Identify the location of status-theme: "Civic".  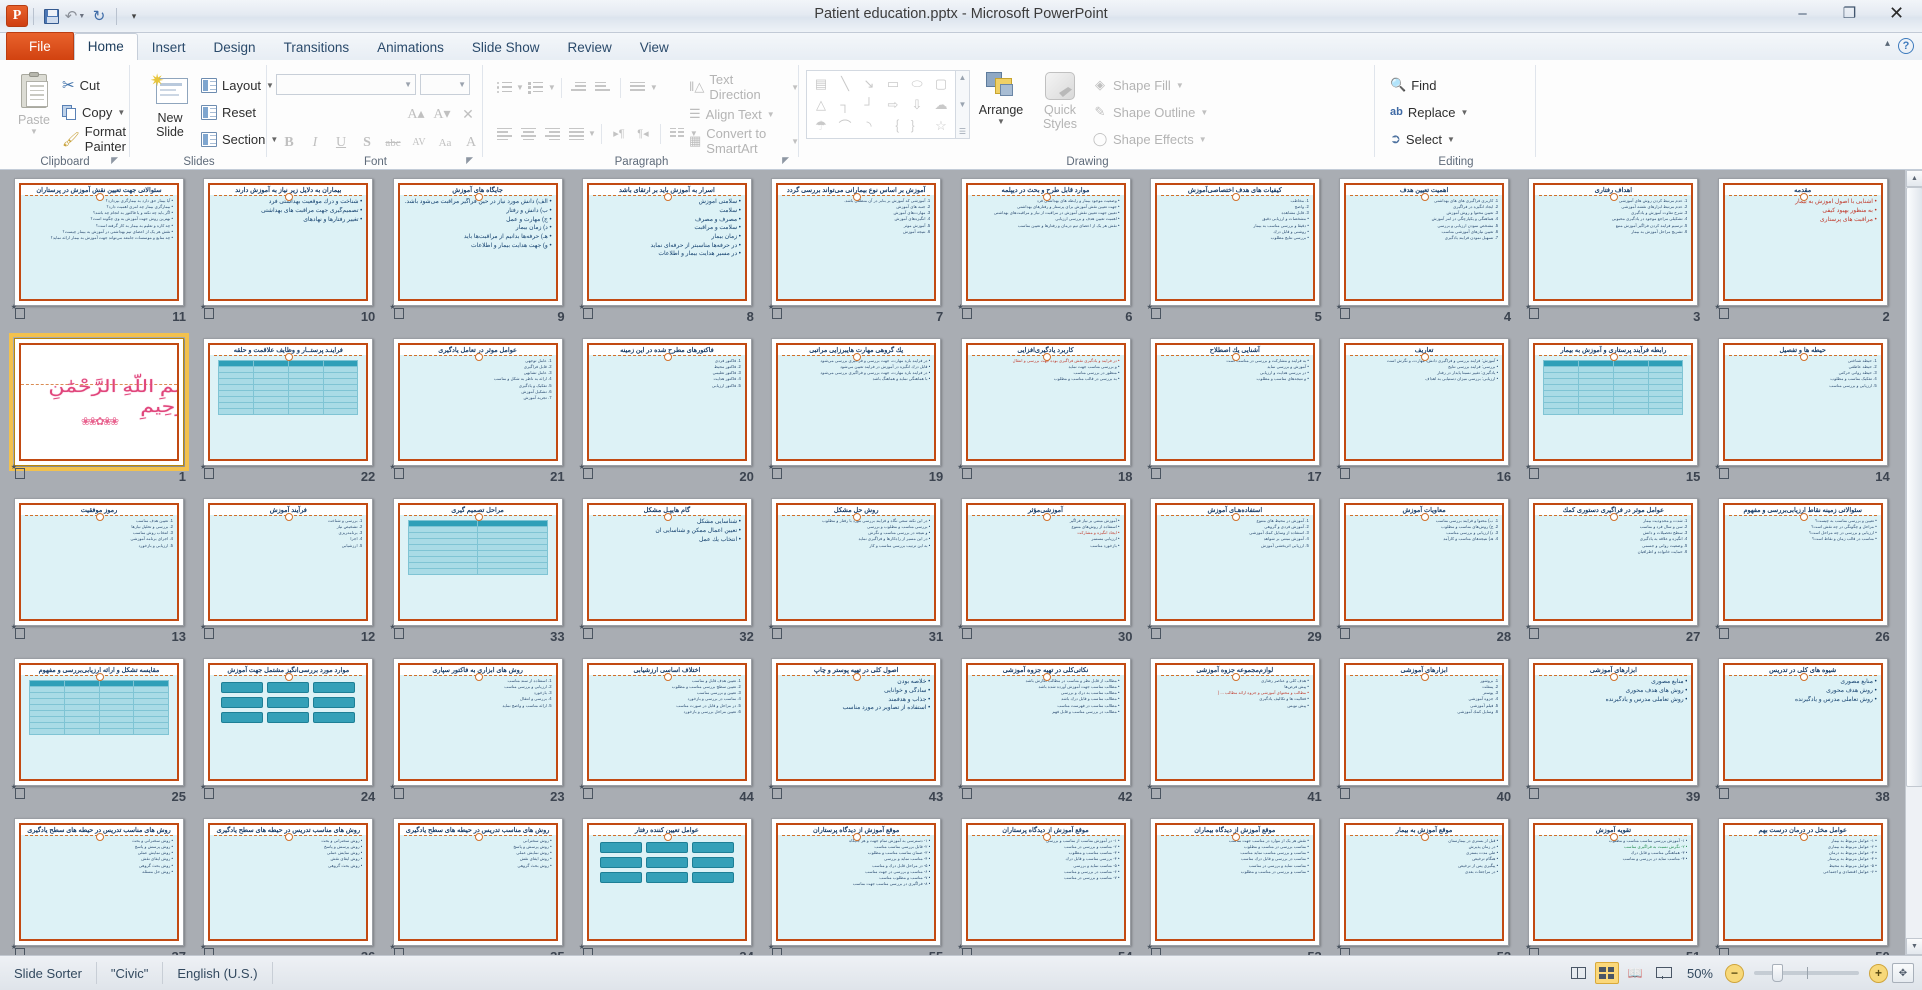
(130, 973).